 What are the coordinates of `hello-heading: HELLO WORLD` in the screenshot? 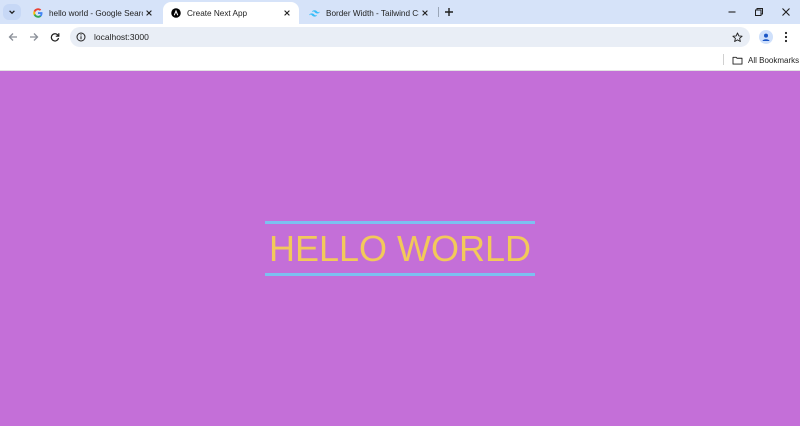 It's located at (400, 248).